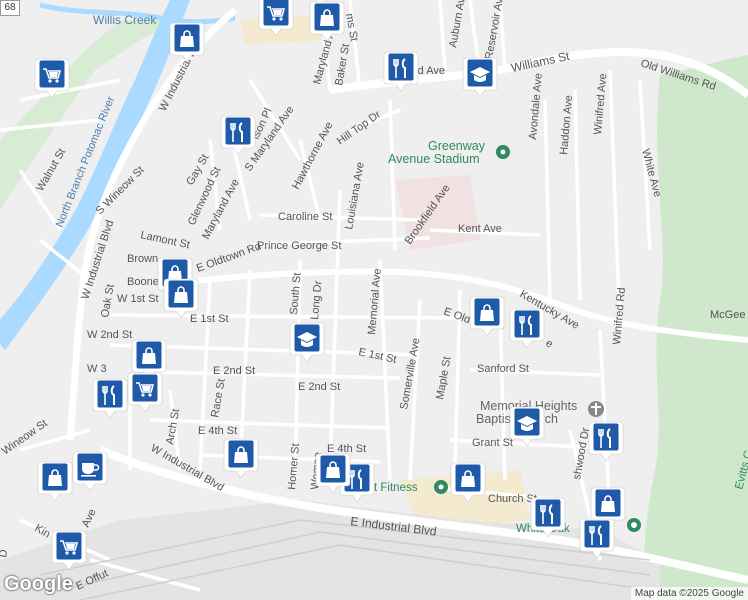 The image size is (748, 600). I want to click on route-badge: 68, so click(10, 8).